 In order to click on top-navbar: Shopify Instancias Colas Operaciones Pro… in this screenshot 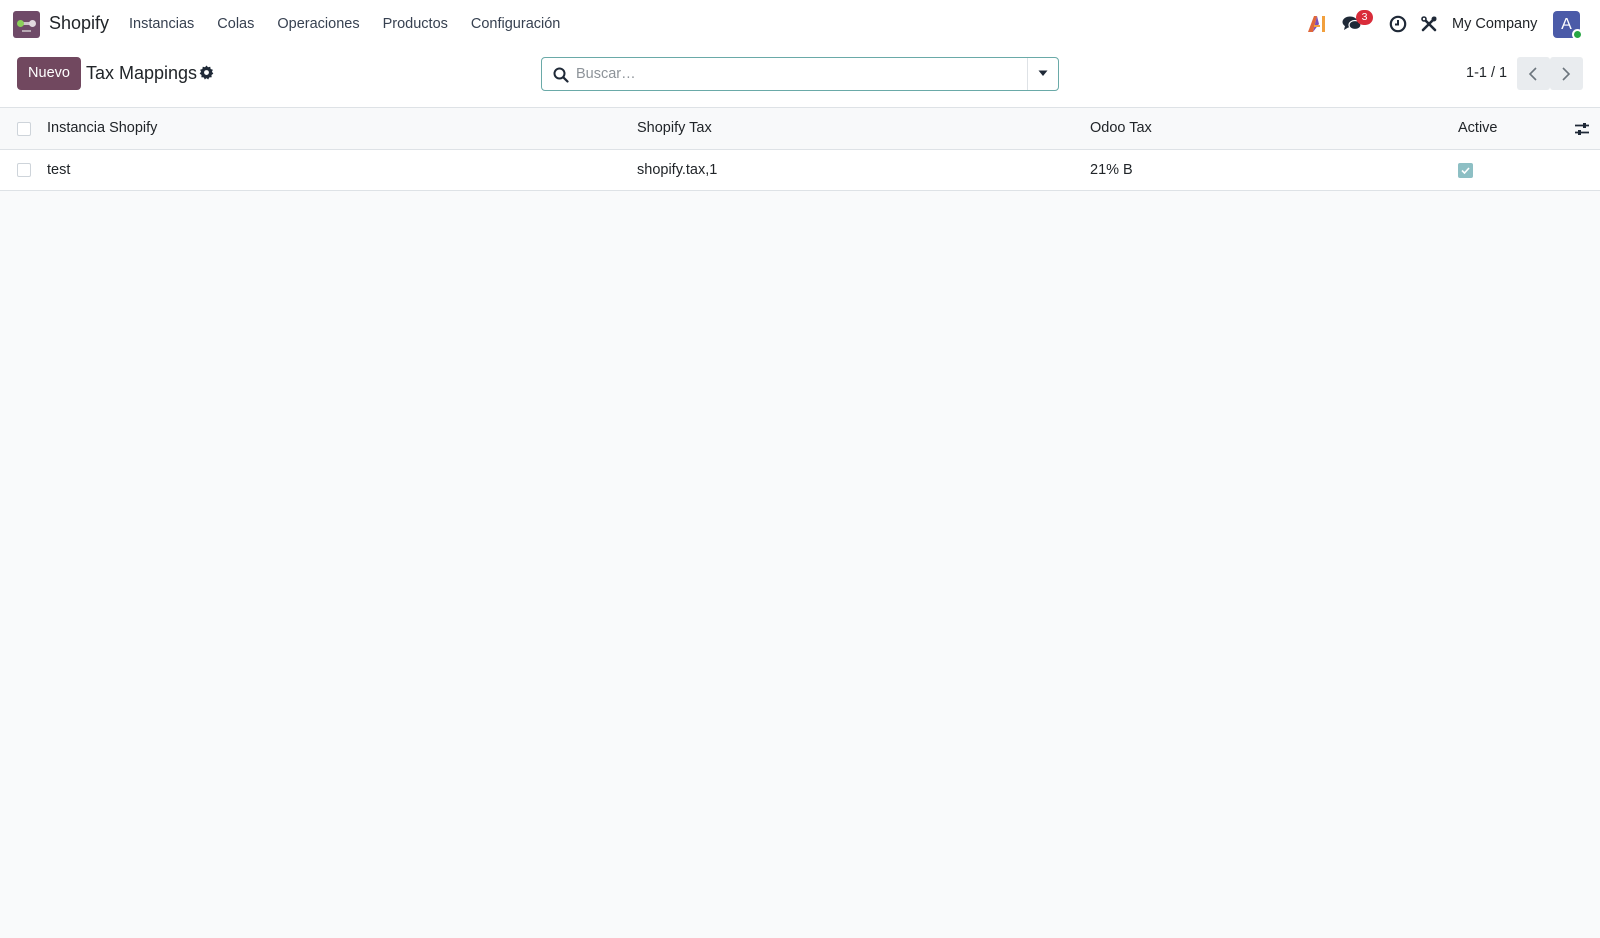, I will do `click(800, 24)`.